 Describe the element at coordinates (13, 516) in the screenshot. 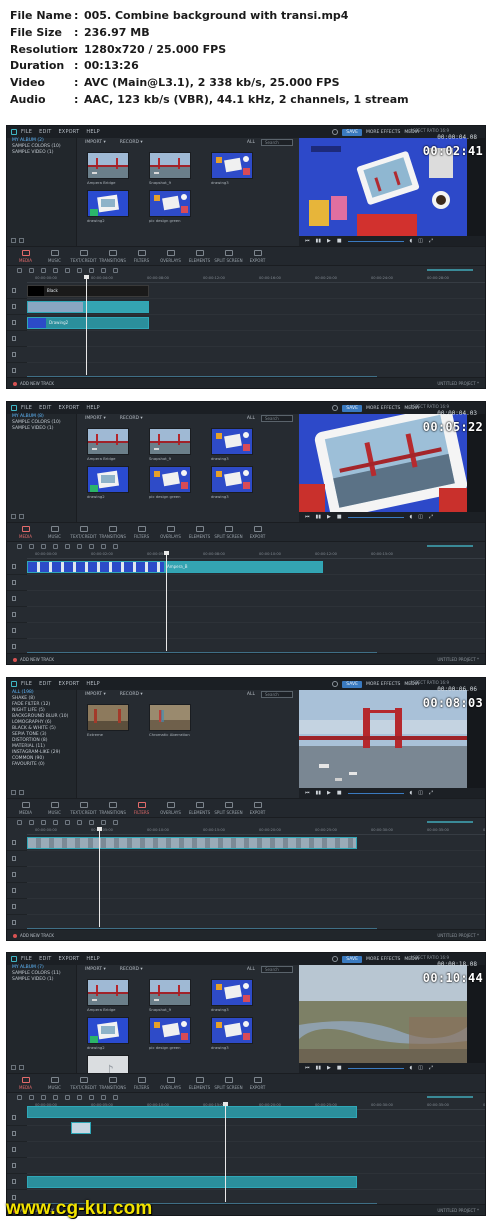

I see `add-folder-icon` at that location.